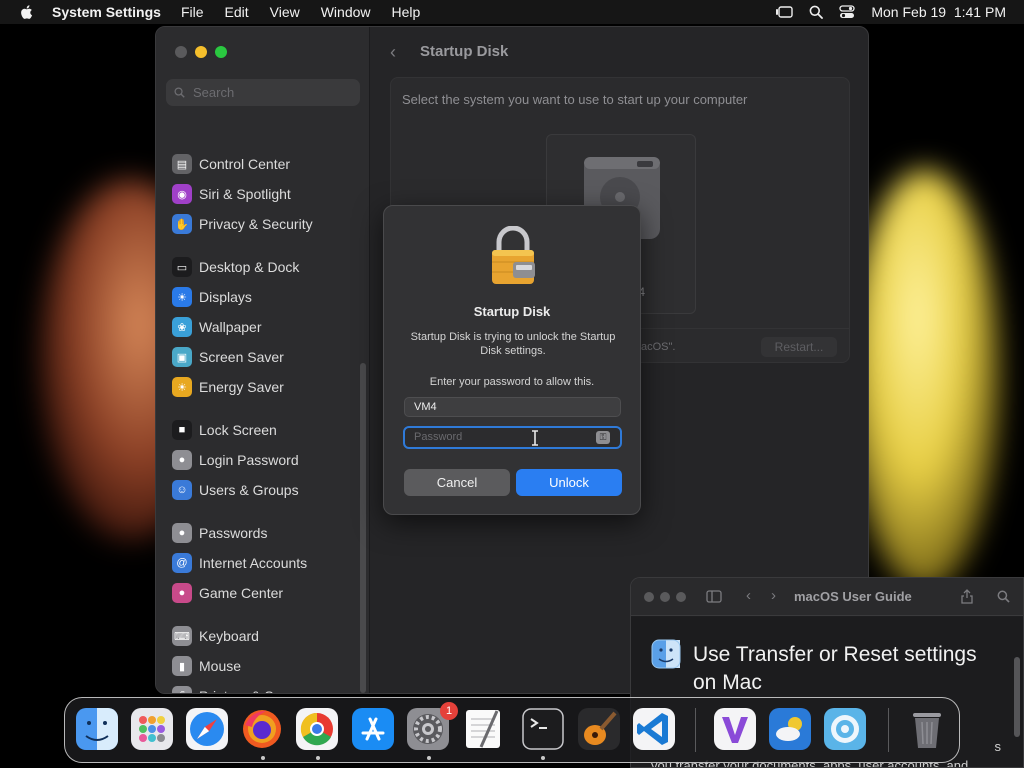 The width and height of the screenshot is (1024, 768). What do you see at coordinates (847, 12) in the screenshot?
I see `control-center-icon` at bounding box center [847, 12].